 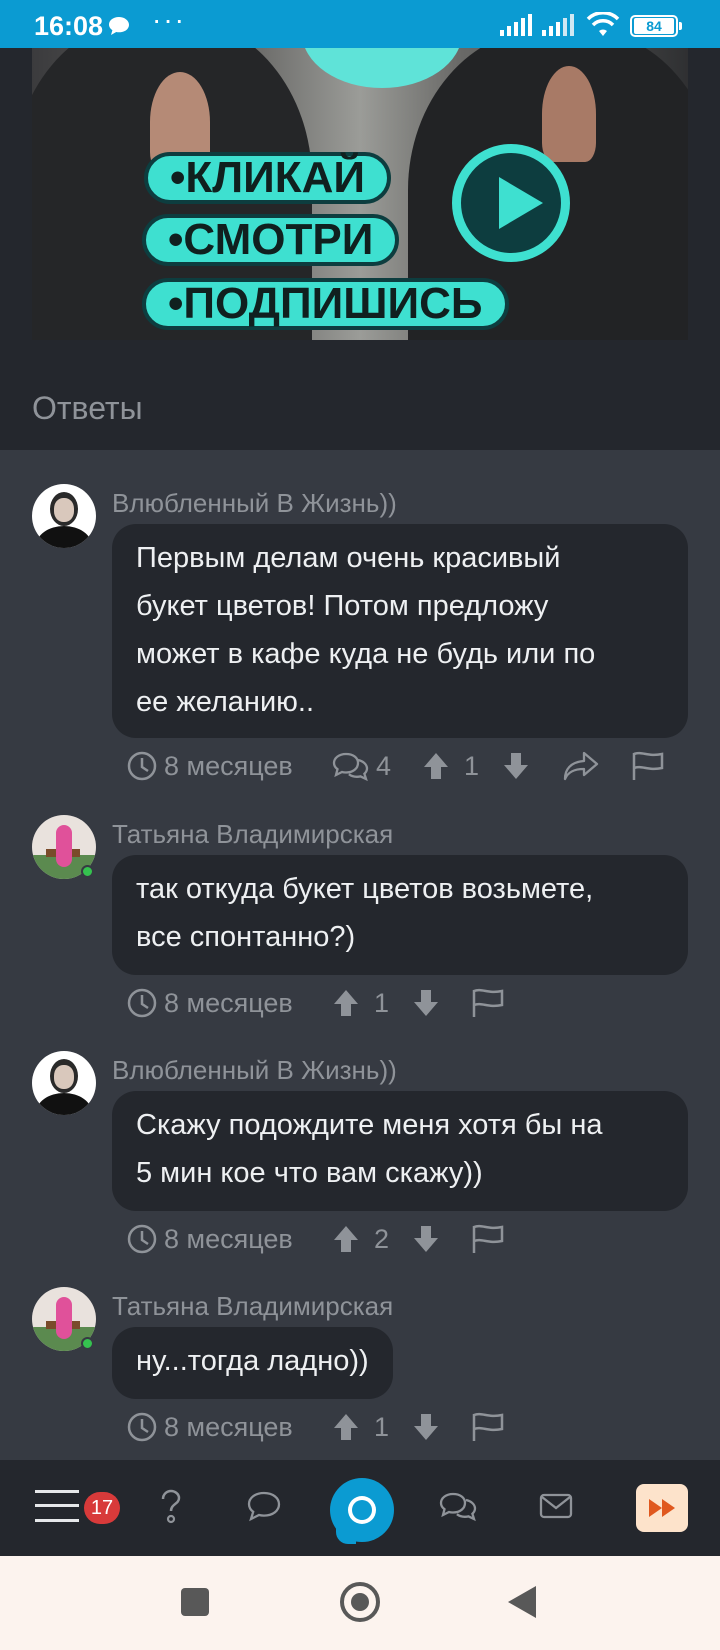 I want to click on wifi-icon, so click(x=603, y=27).